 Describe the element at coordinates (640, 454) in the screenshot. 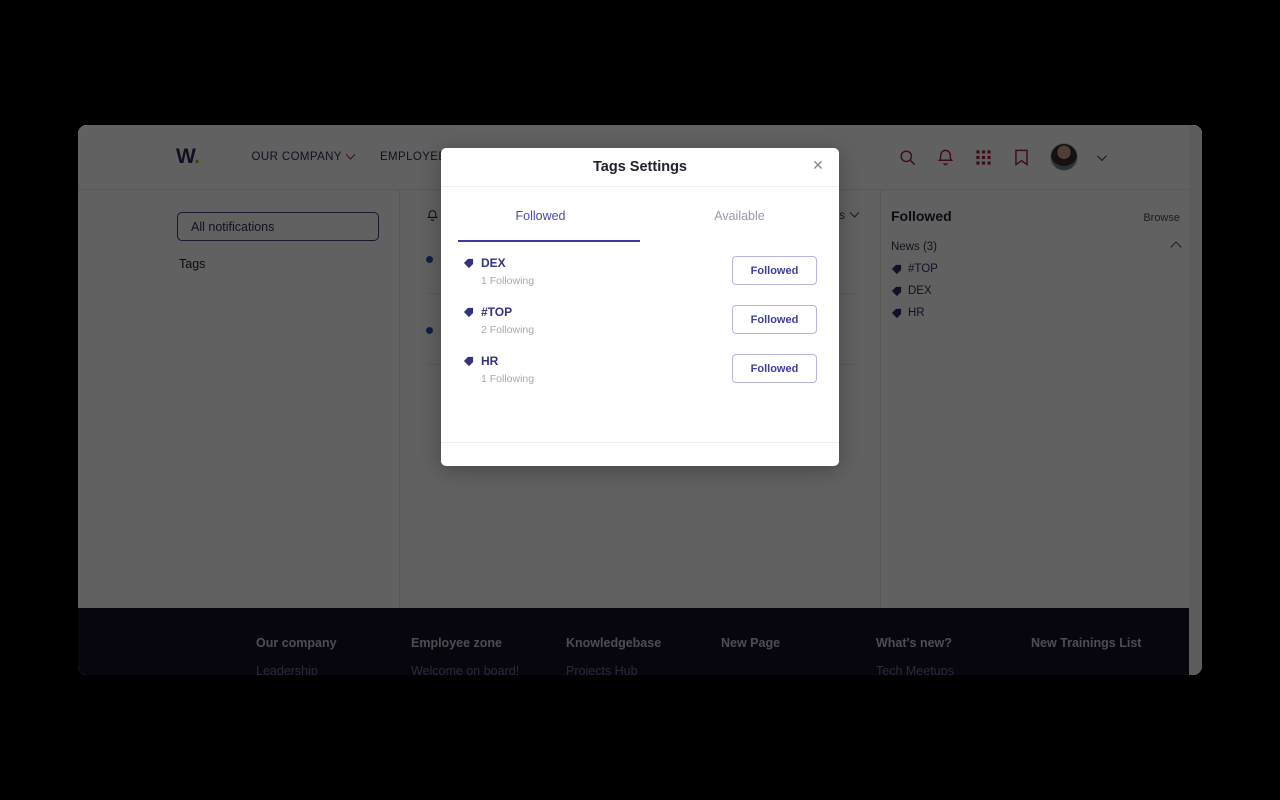

I see `dialog-footer` at that location.